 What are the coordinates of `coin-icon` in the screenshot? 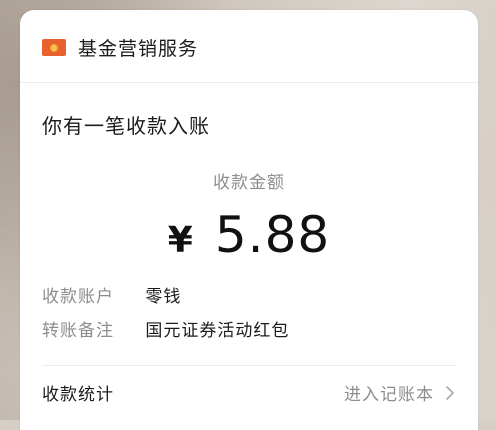 It's located at (54, 47).